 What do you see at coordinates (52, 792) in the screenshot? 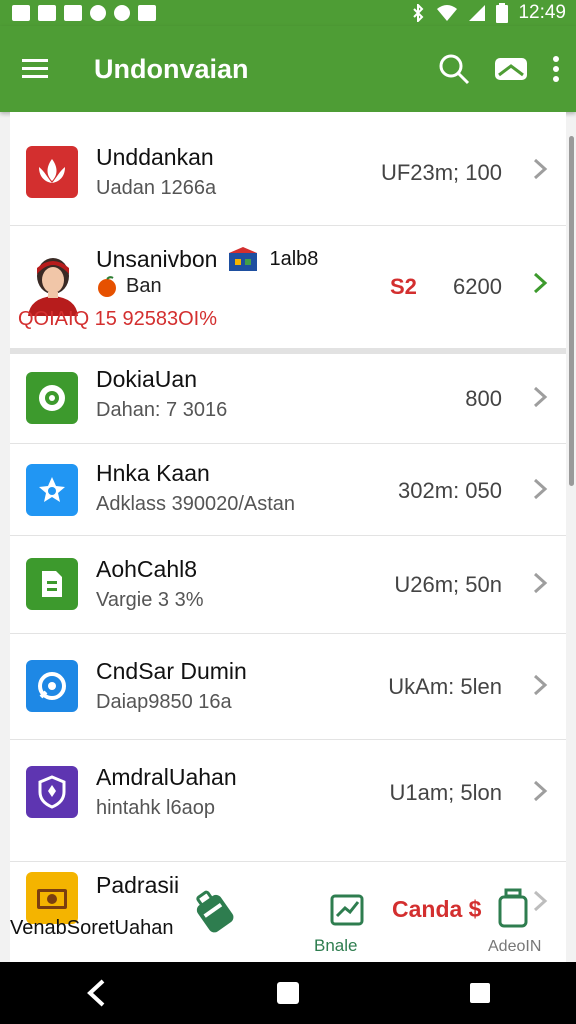
I see `shield-app-icon` at bounding box center [52, 792].